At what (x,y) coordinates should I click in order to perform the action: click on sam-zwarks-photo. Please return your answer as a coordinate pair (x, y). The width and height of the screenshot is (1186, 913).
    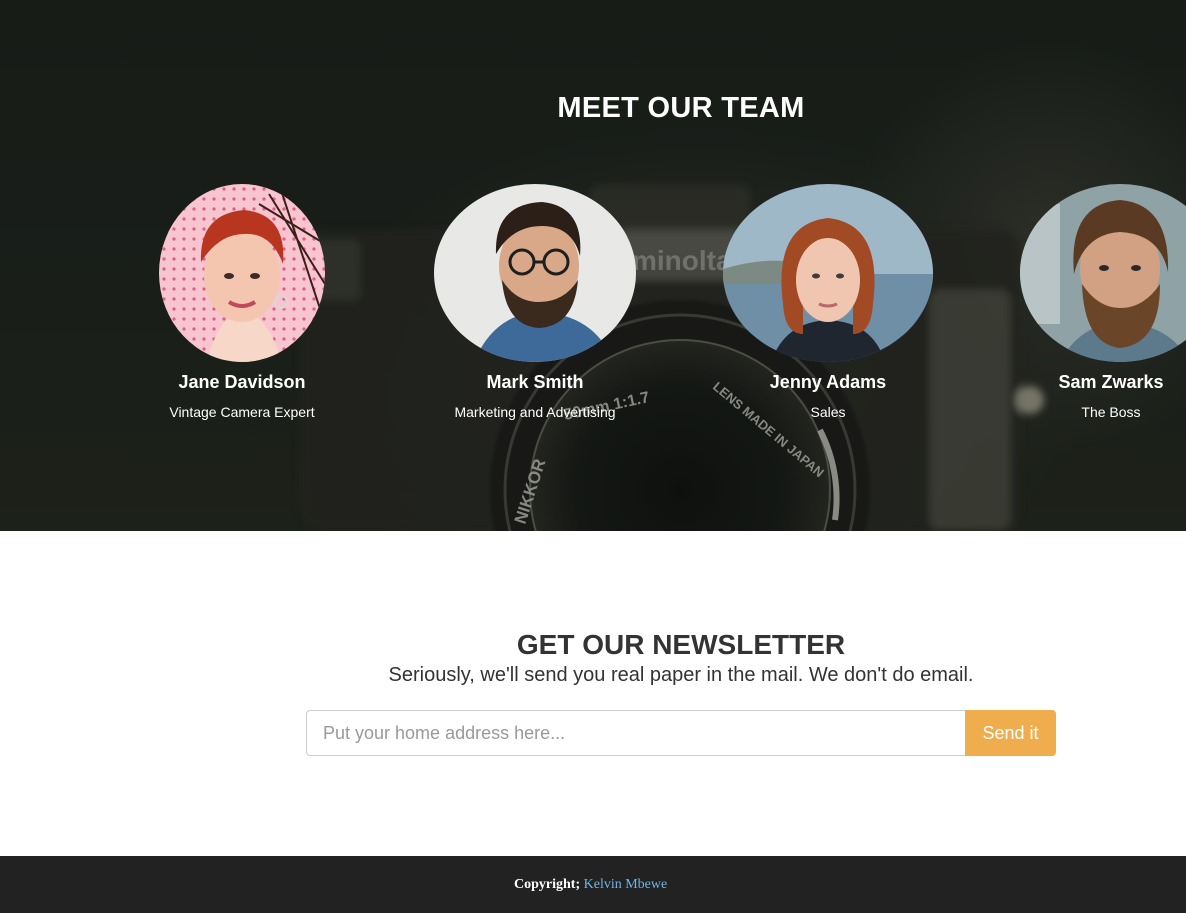
    Looking at the image, I should click on (1103, 273).